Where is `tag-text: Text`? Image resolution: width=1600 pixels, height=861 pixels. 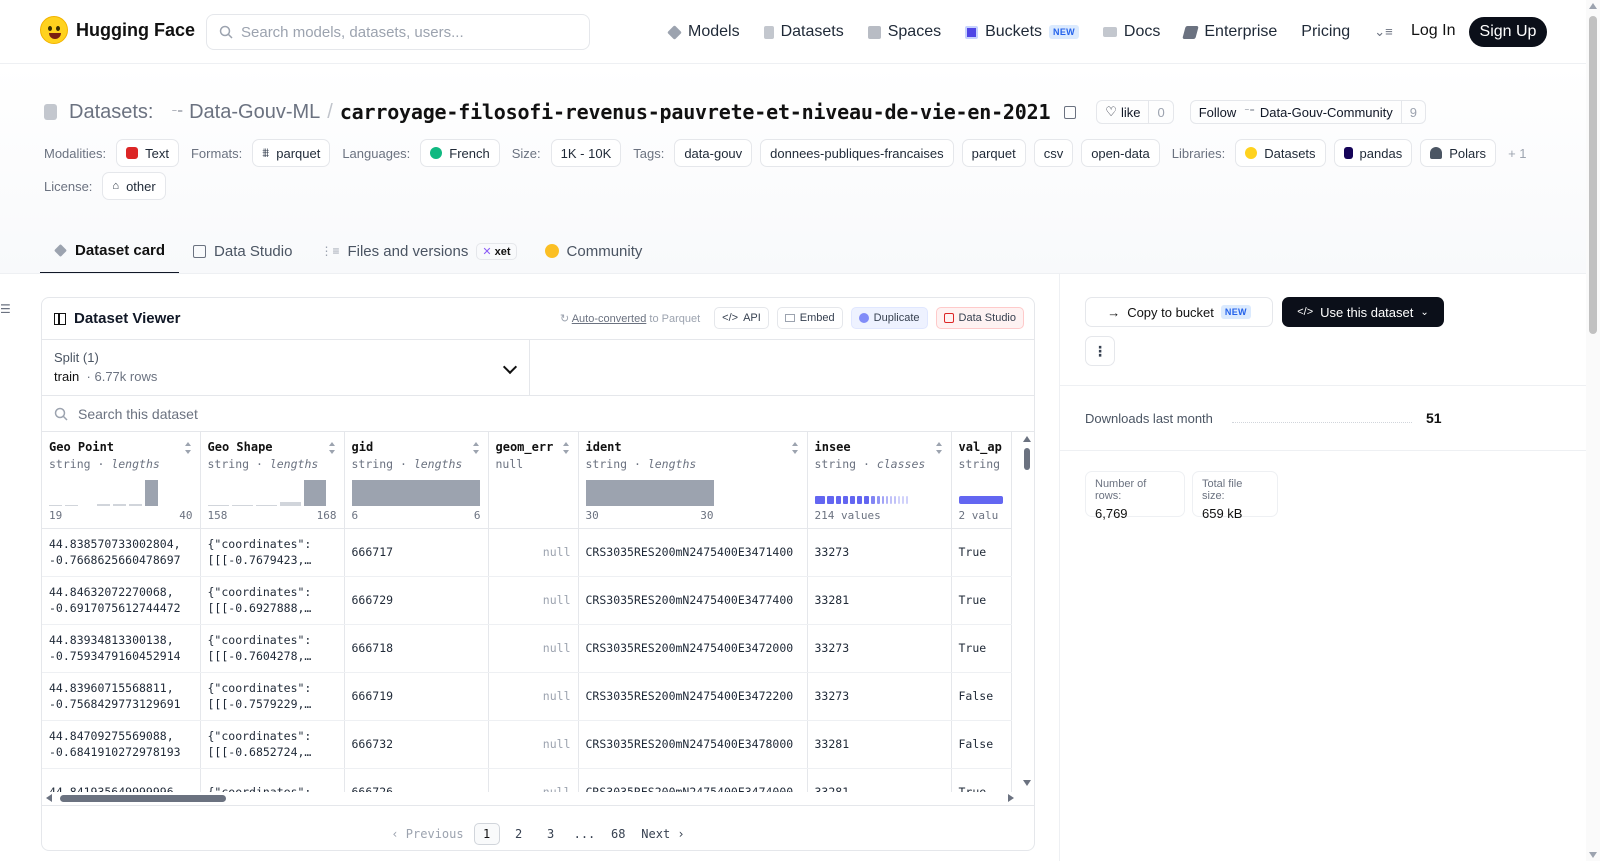
tag-text: Text is located at coordinates (147, 153).